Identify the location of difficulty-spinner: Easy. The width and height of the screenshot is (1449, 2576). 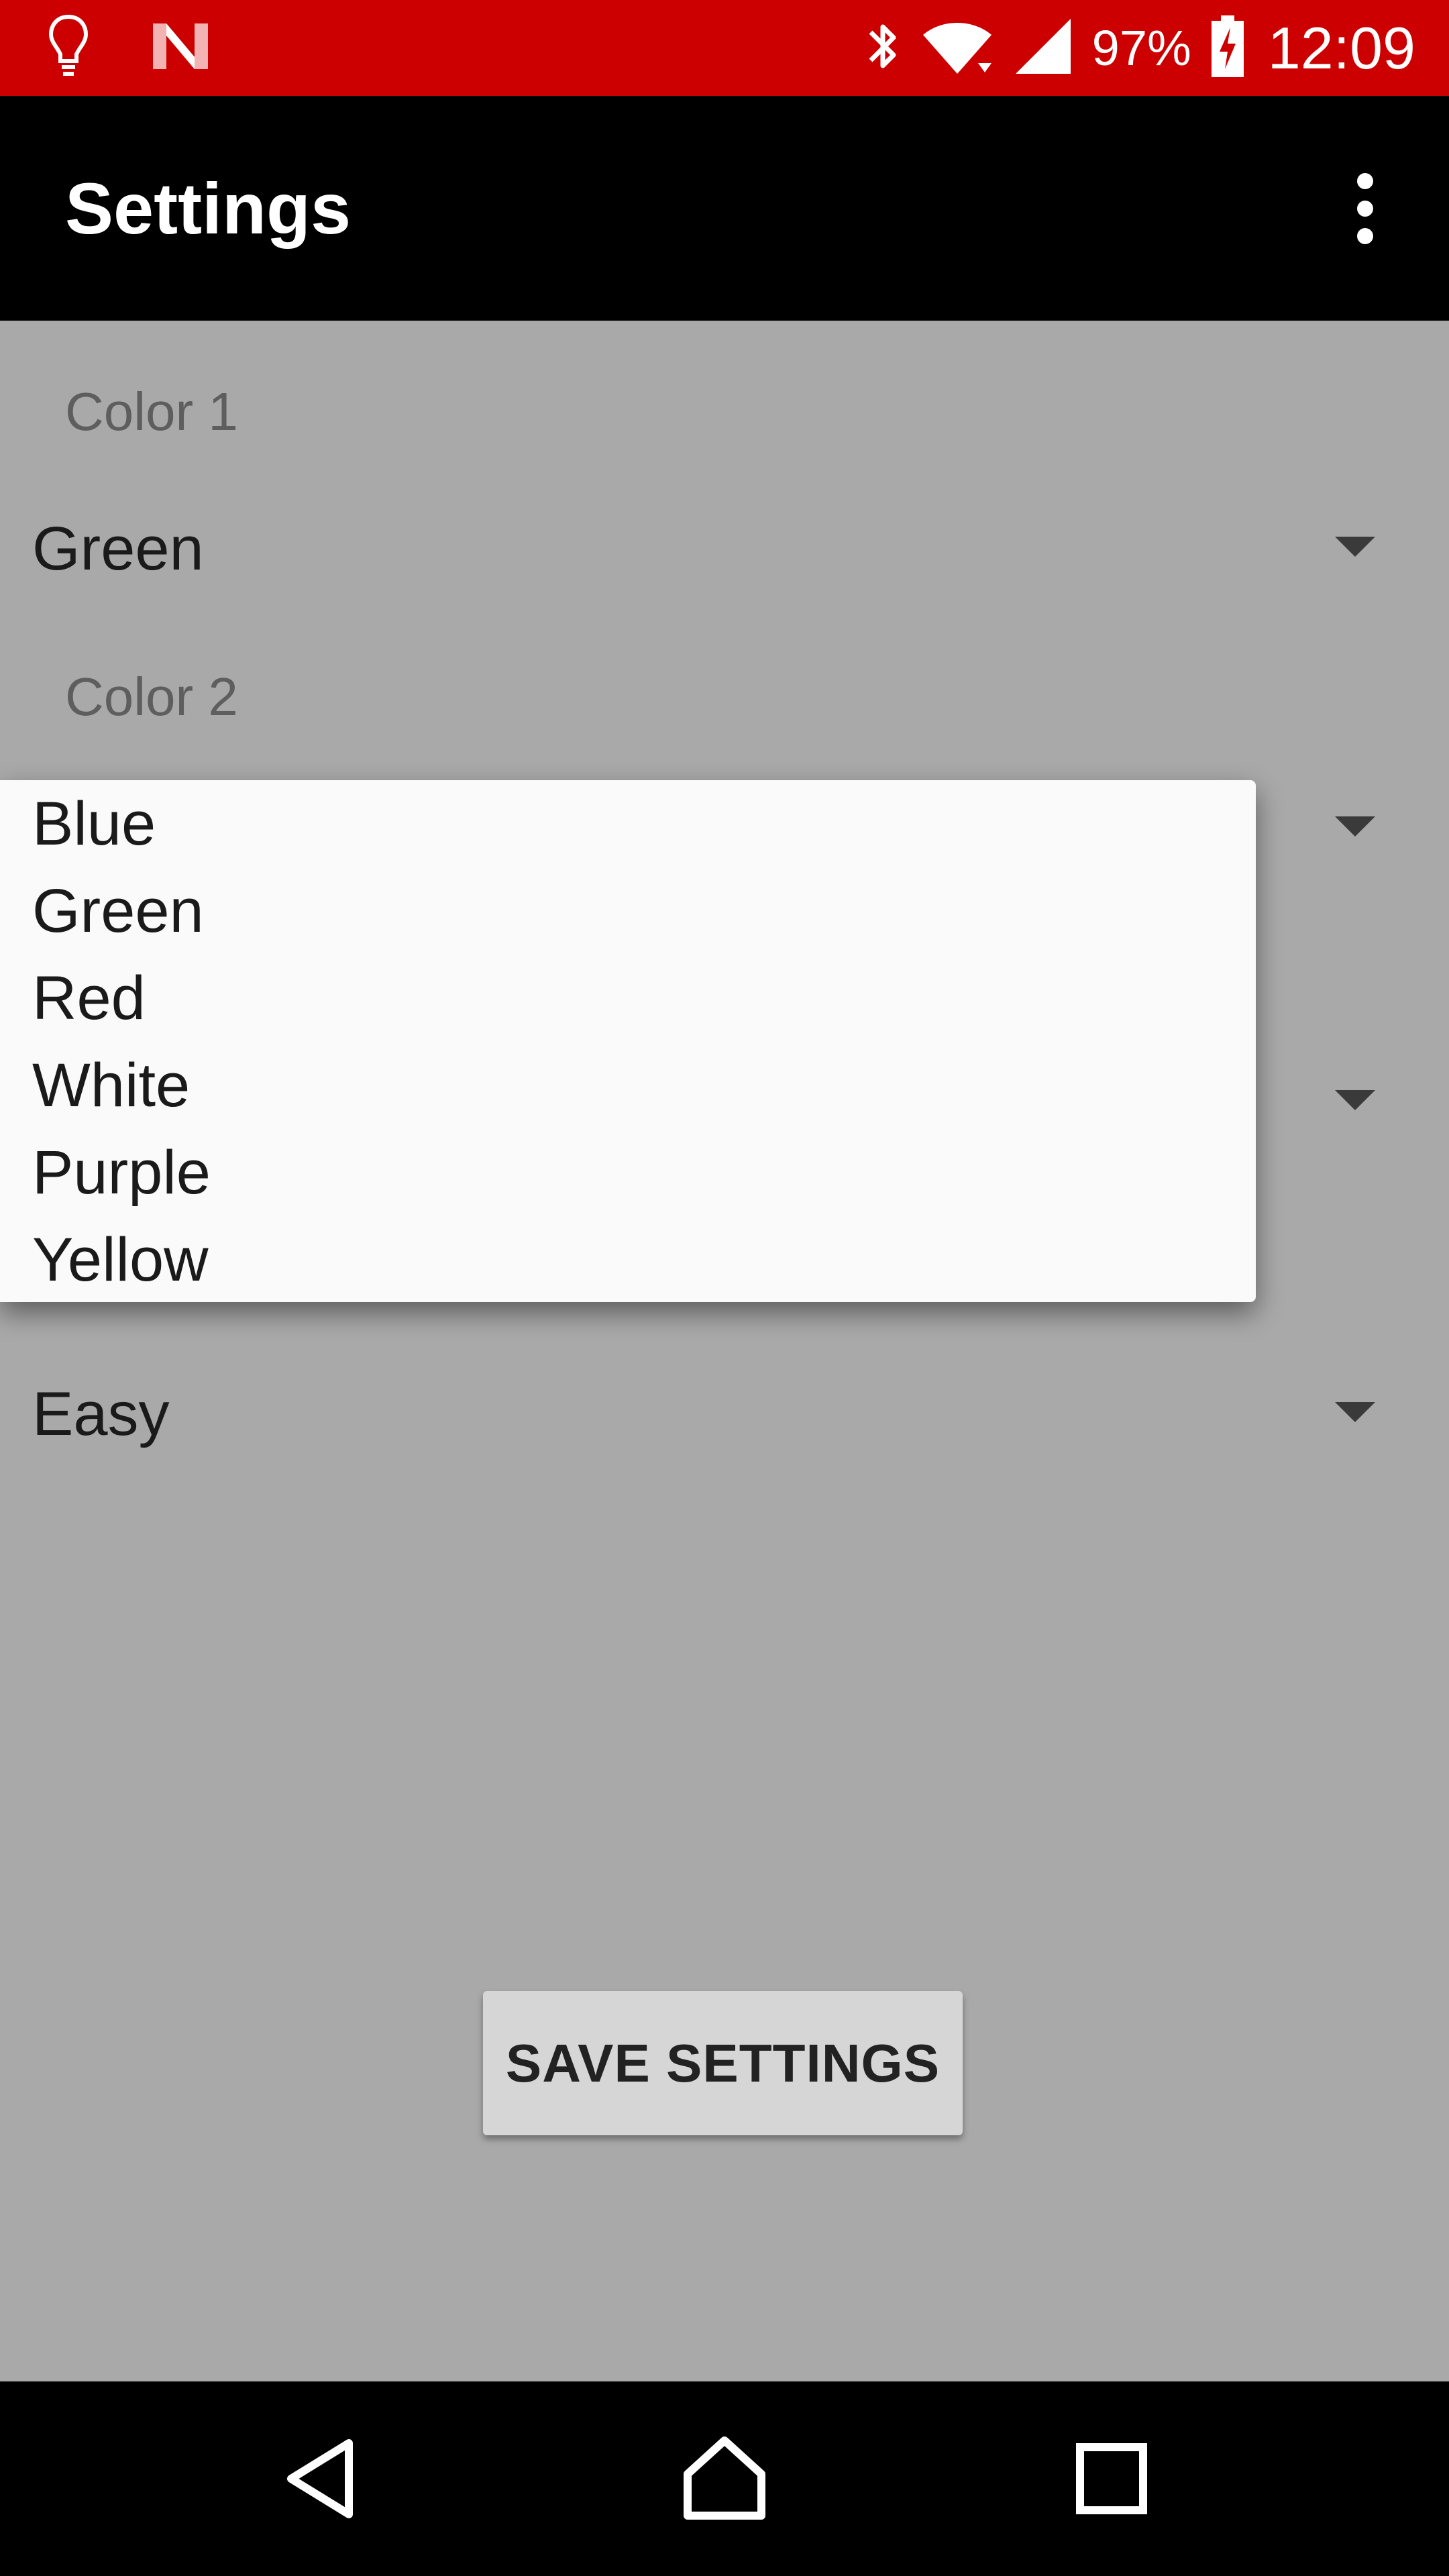
(724, 1414).